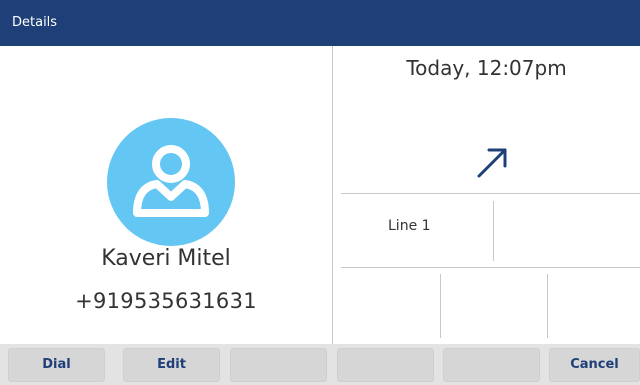  What do you see at coordinates (320, 23) in the screenshot?
I see `title-bar: Details` at bounding box center [320, 23].